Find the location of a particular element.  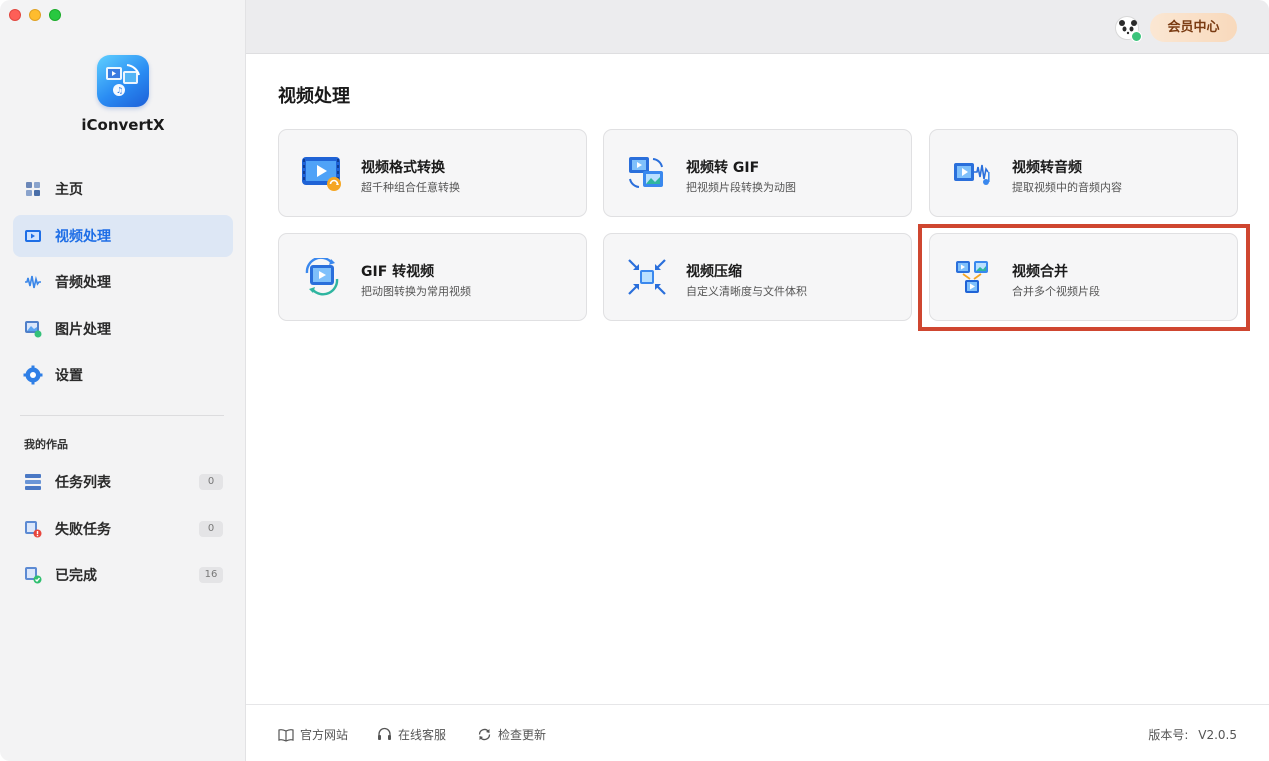

official-website-link: 官方网站 is located at coordinates (313, 734).